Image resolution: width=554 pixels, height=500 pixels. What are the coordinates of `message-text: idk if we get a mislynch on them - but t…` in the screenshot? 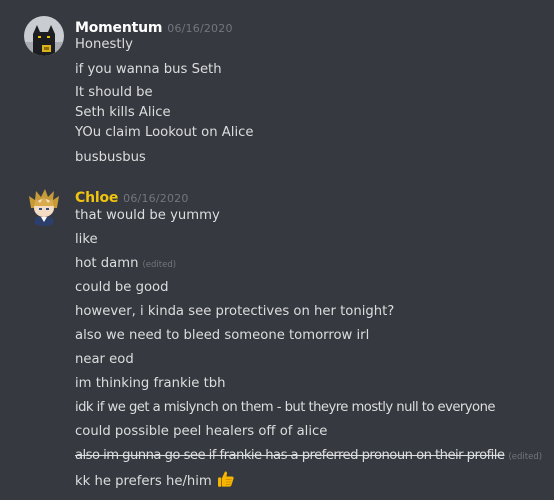 It's located at (285, 407).